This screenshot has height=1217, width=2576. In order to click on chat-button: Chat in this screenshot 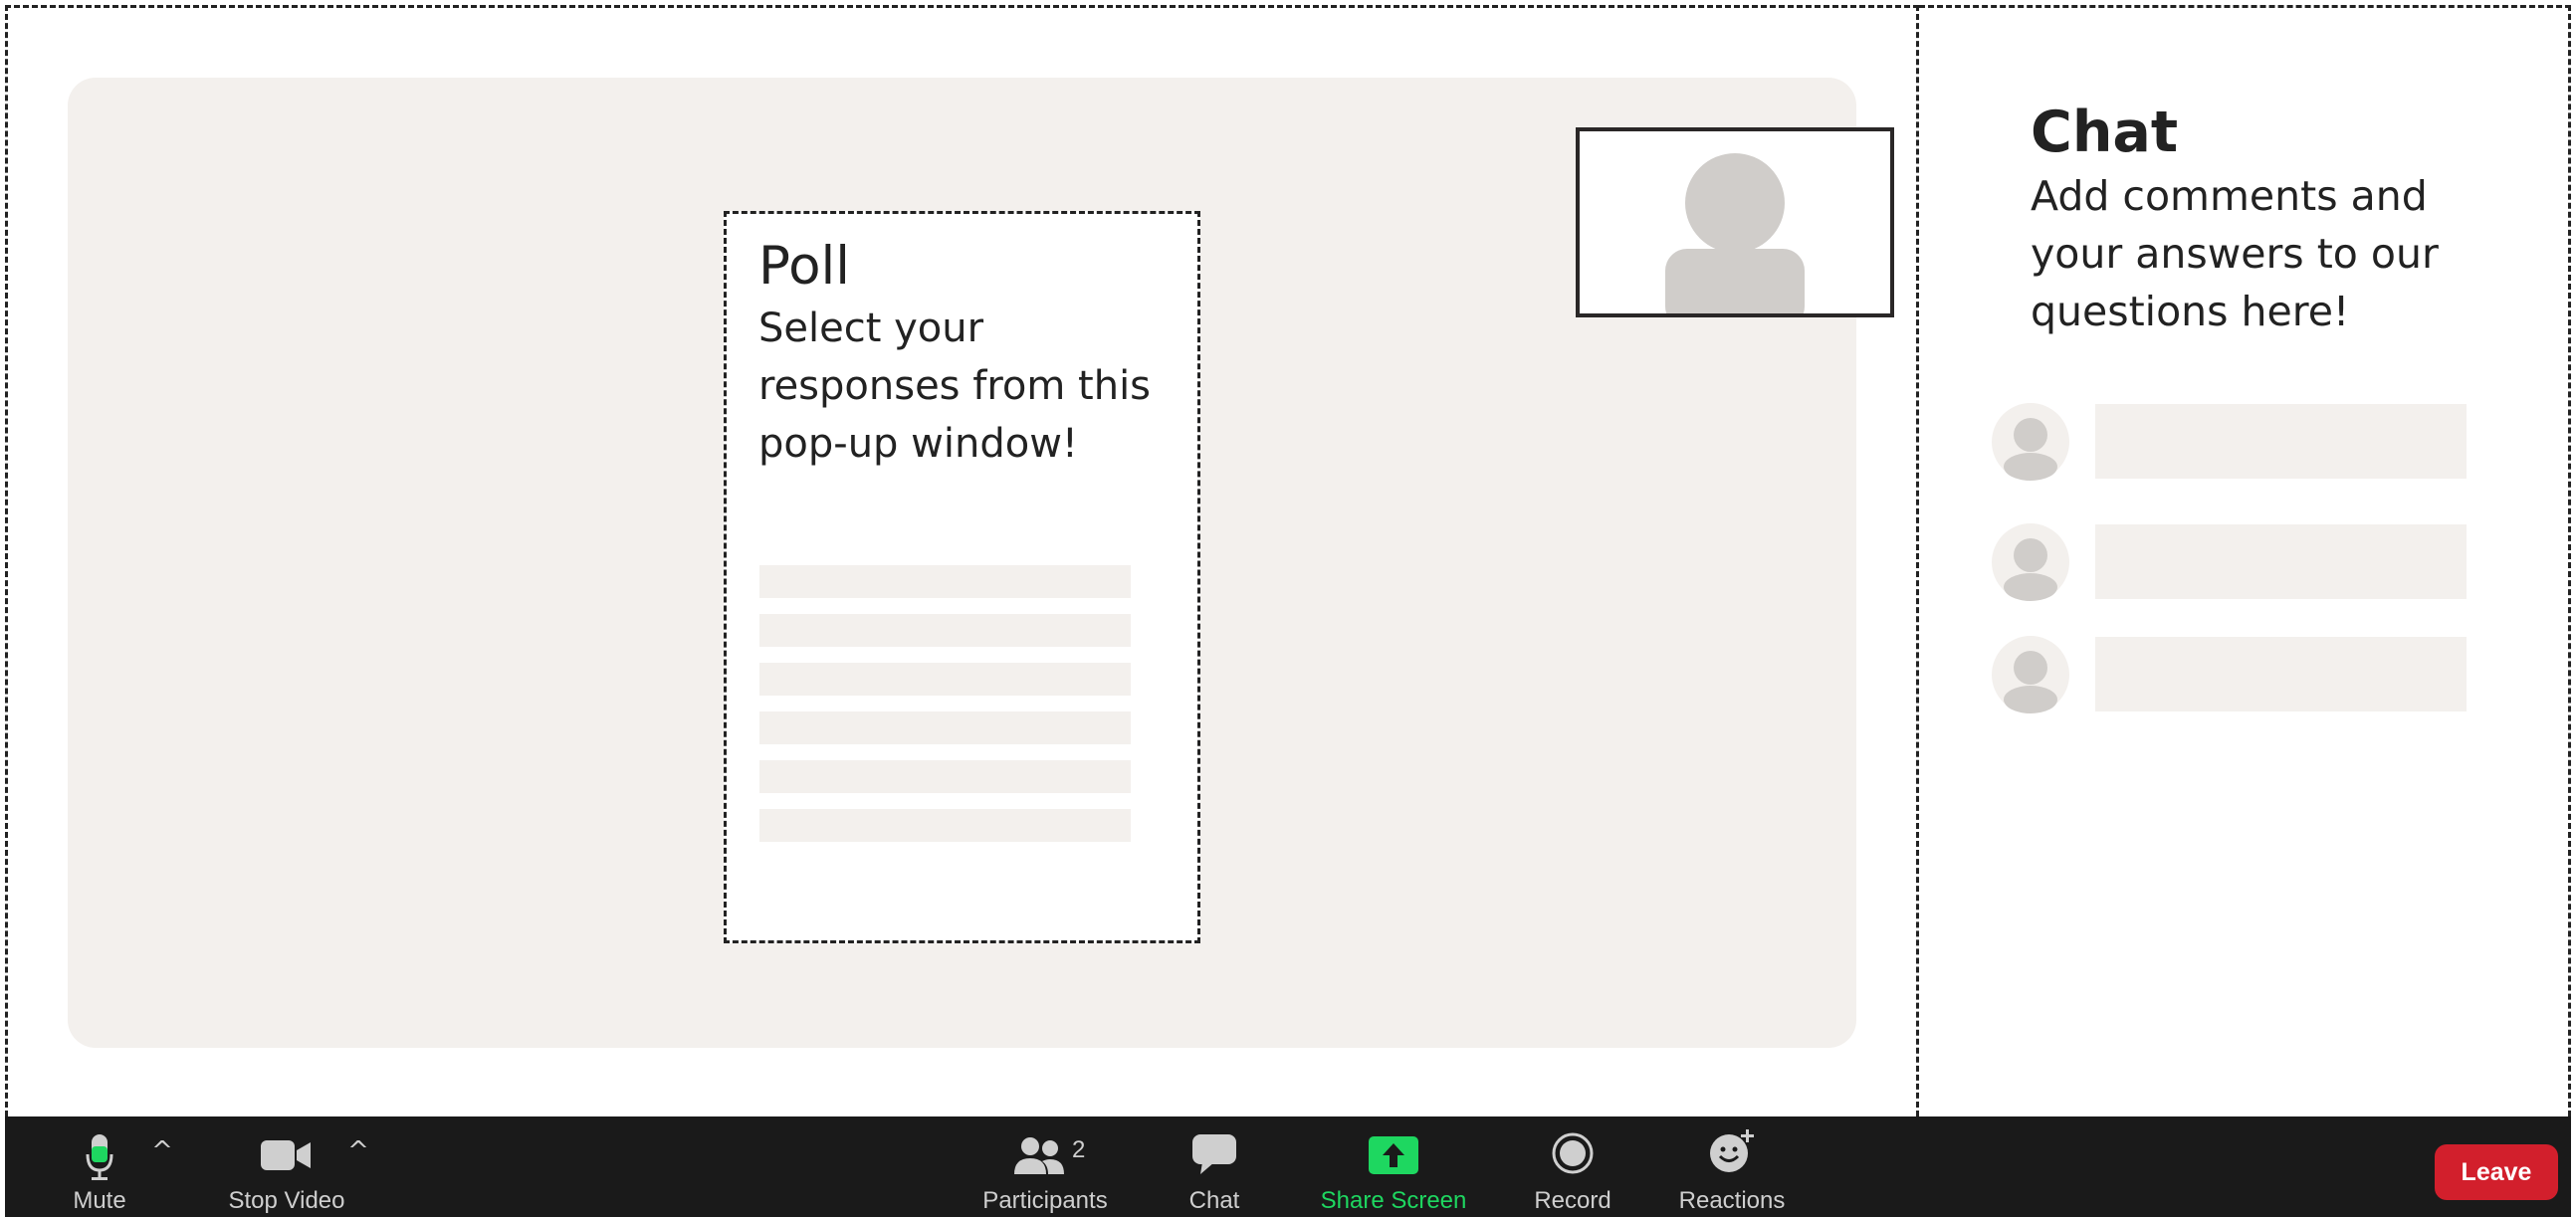, I will do `click(1214, 1166)`.